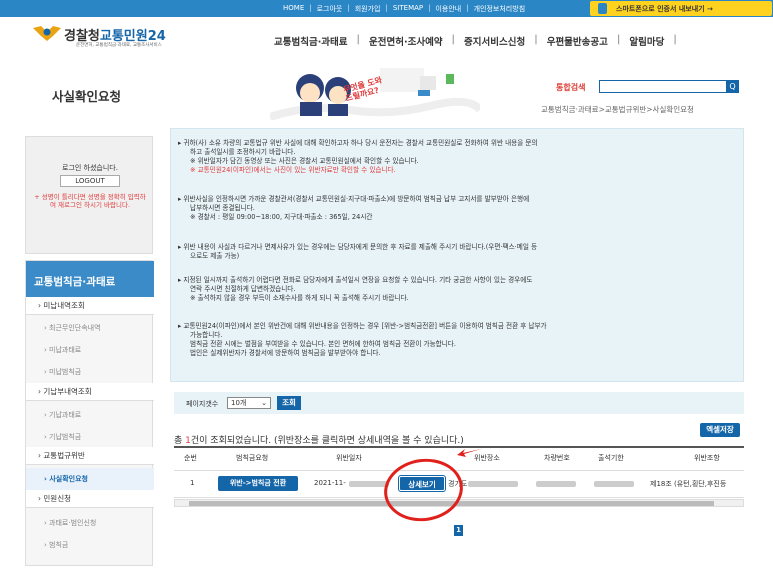 The height and width of the screenshot is (571, 773). What do you see at coordinates (65, 350) in the screenshot?
I see `sidebar-item-label: 미납과태료` at bounding box center [65, 350].